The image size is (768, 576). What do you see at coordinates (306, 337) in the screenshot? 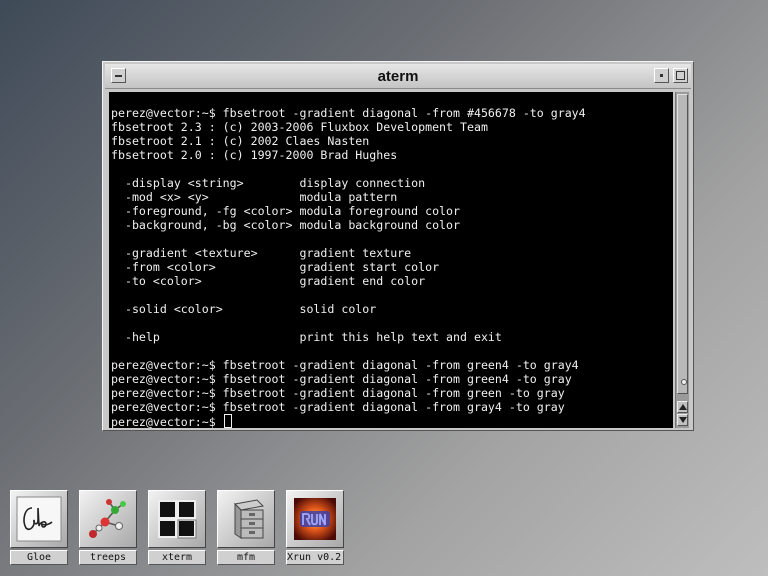
I see `terminal-line: -help print this help text and exit` at bounding box center [306, 337].